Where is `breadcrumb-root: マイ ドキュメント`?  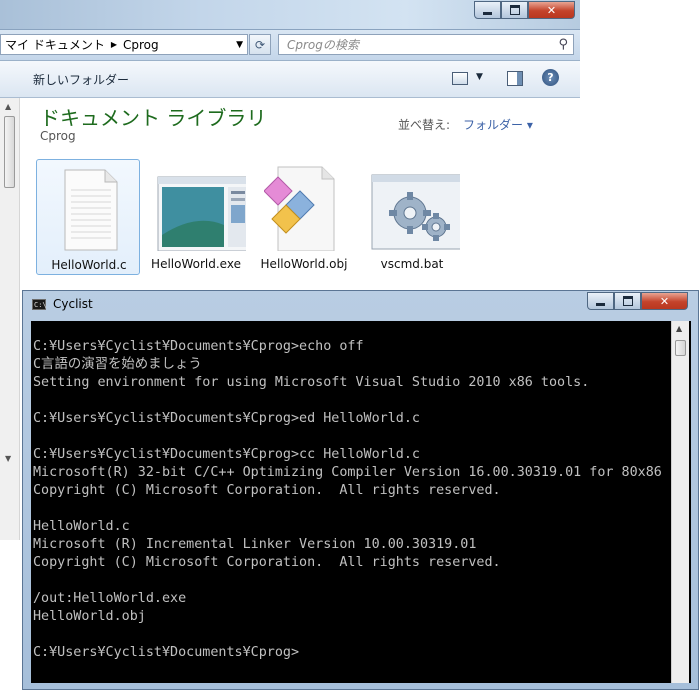 breadcrumb-root: マイ ドキュメント is located at coordinates (55, 44).